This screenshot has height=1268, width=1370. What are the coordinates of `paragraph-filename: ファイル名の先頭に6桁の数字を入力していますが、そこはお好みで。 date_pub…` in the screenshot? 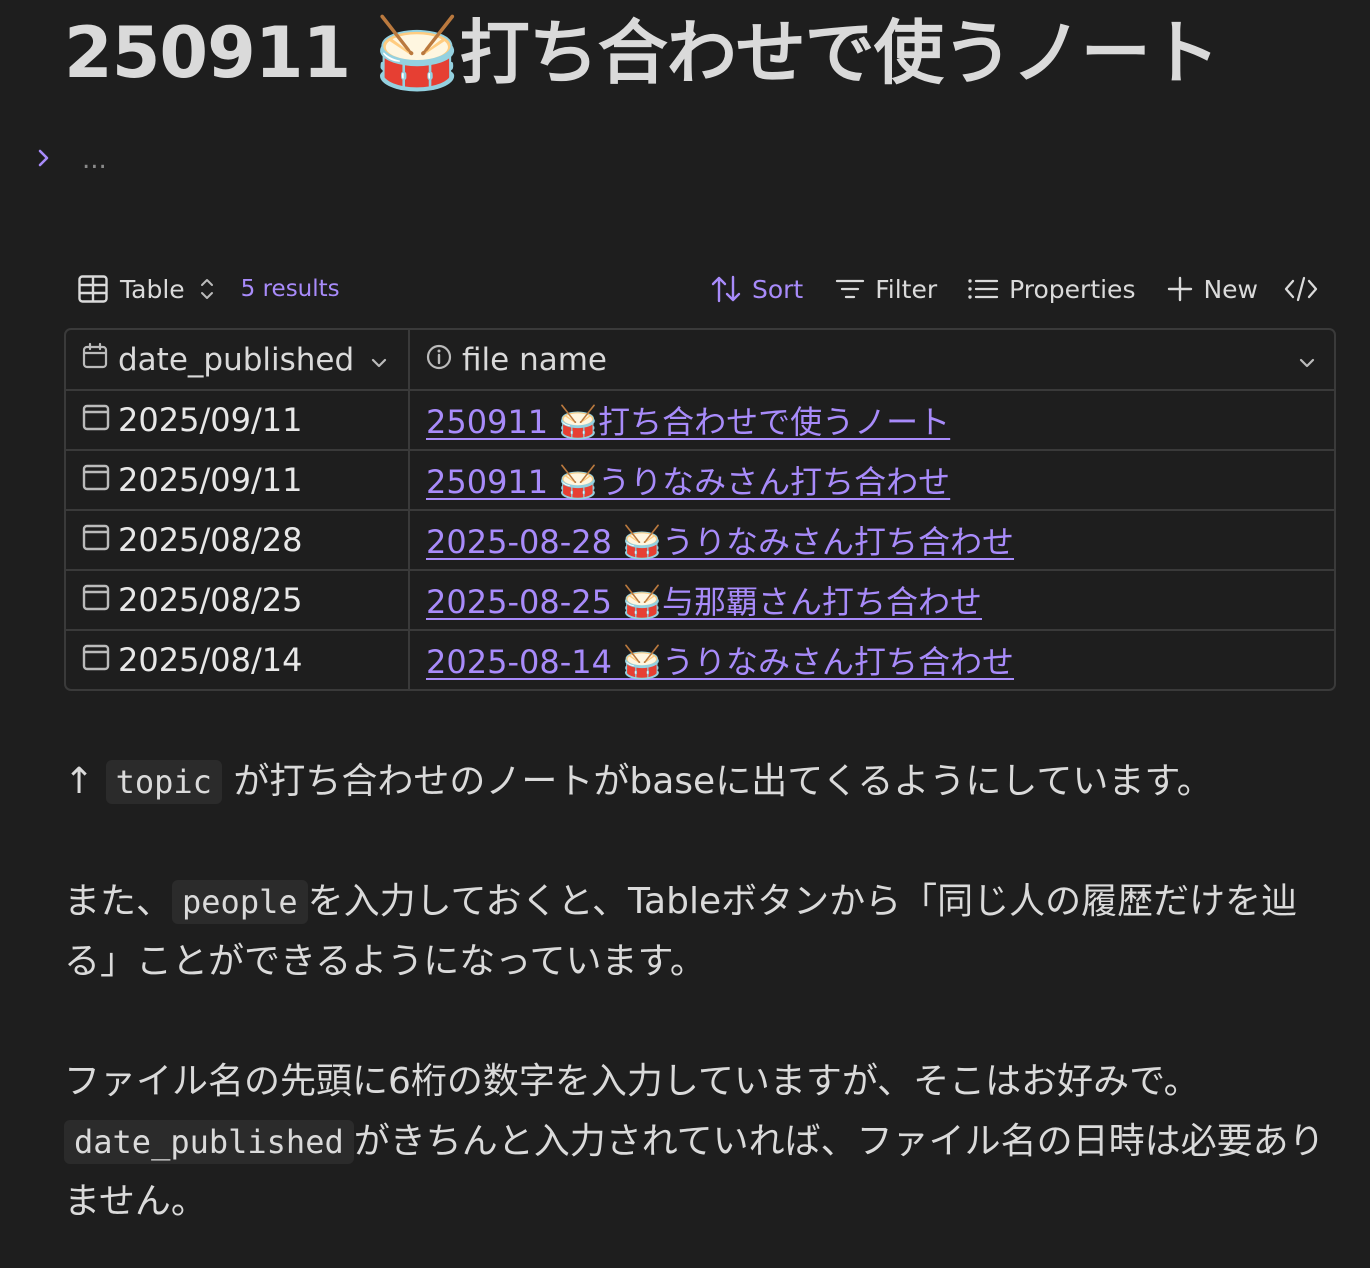 It's located at (704, 1142).